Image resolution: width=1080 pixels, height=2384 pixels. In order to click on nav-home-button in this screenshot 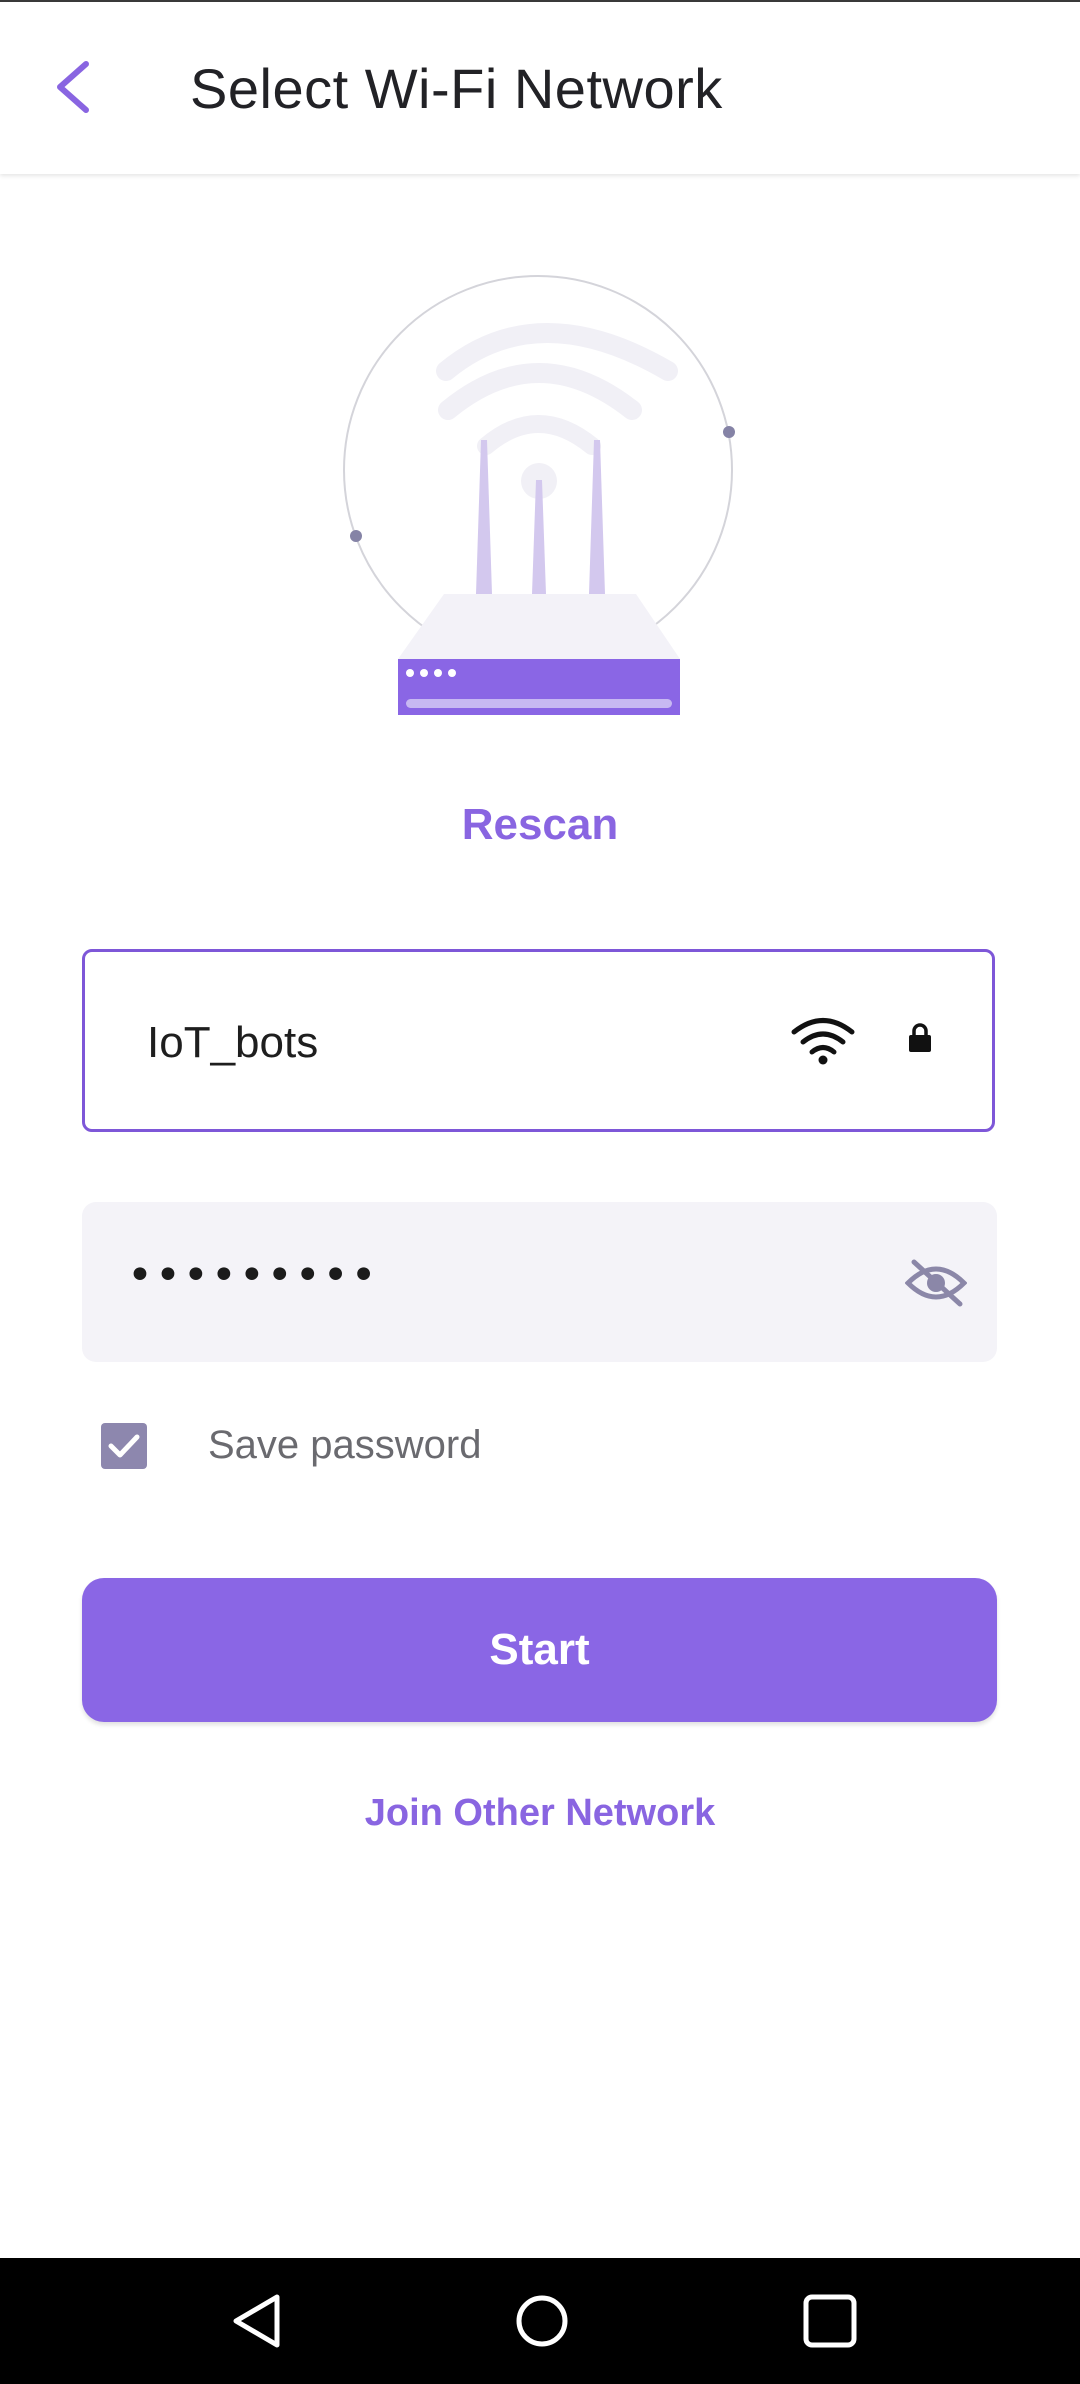, I will do `click(542, 2321)`.